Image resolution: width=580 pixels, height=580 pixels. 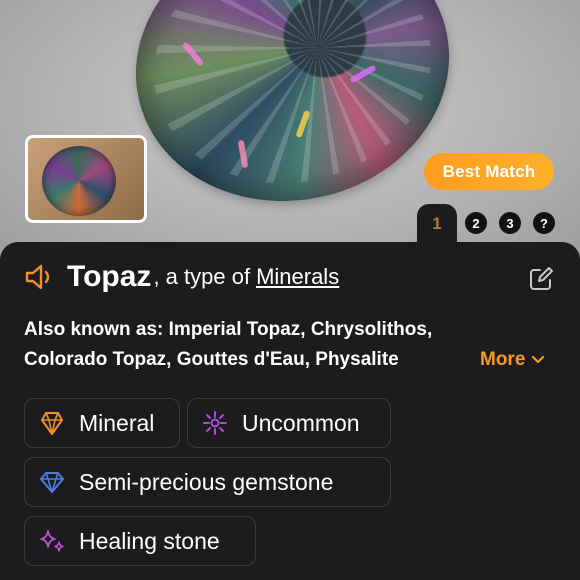 I want to click on page-tab-3: 3, so click(x=510, y=223).